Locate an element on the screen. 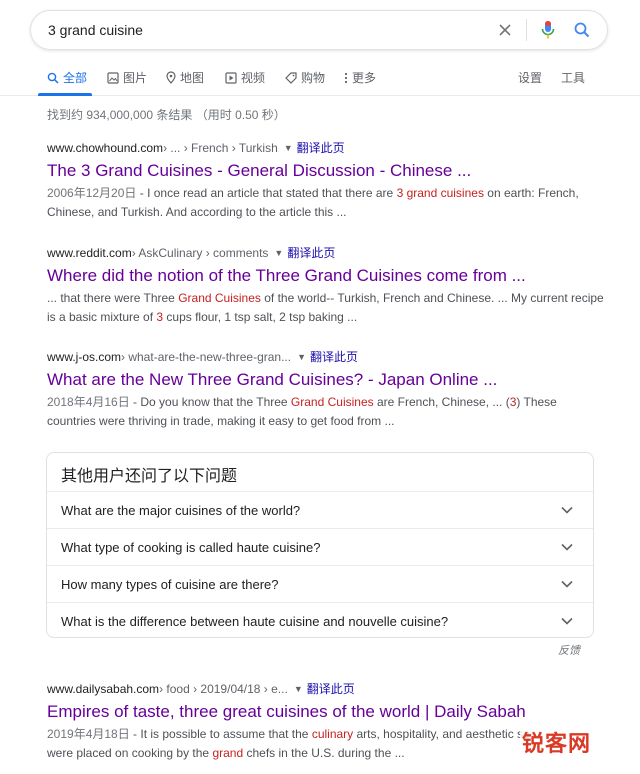  tab-label: 视频 is located at coordinates (253, 78).